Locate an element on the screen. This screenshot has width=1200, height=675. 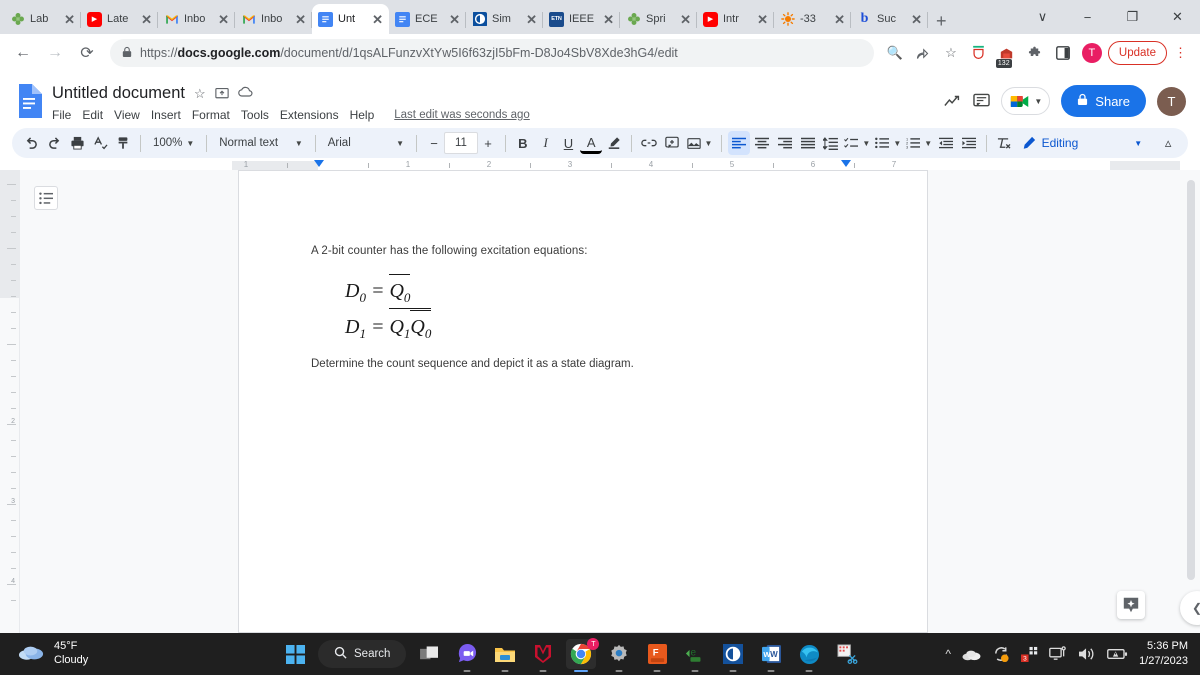
bookmark-star-icon: ☆ is located at coordinates (951, 53).